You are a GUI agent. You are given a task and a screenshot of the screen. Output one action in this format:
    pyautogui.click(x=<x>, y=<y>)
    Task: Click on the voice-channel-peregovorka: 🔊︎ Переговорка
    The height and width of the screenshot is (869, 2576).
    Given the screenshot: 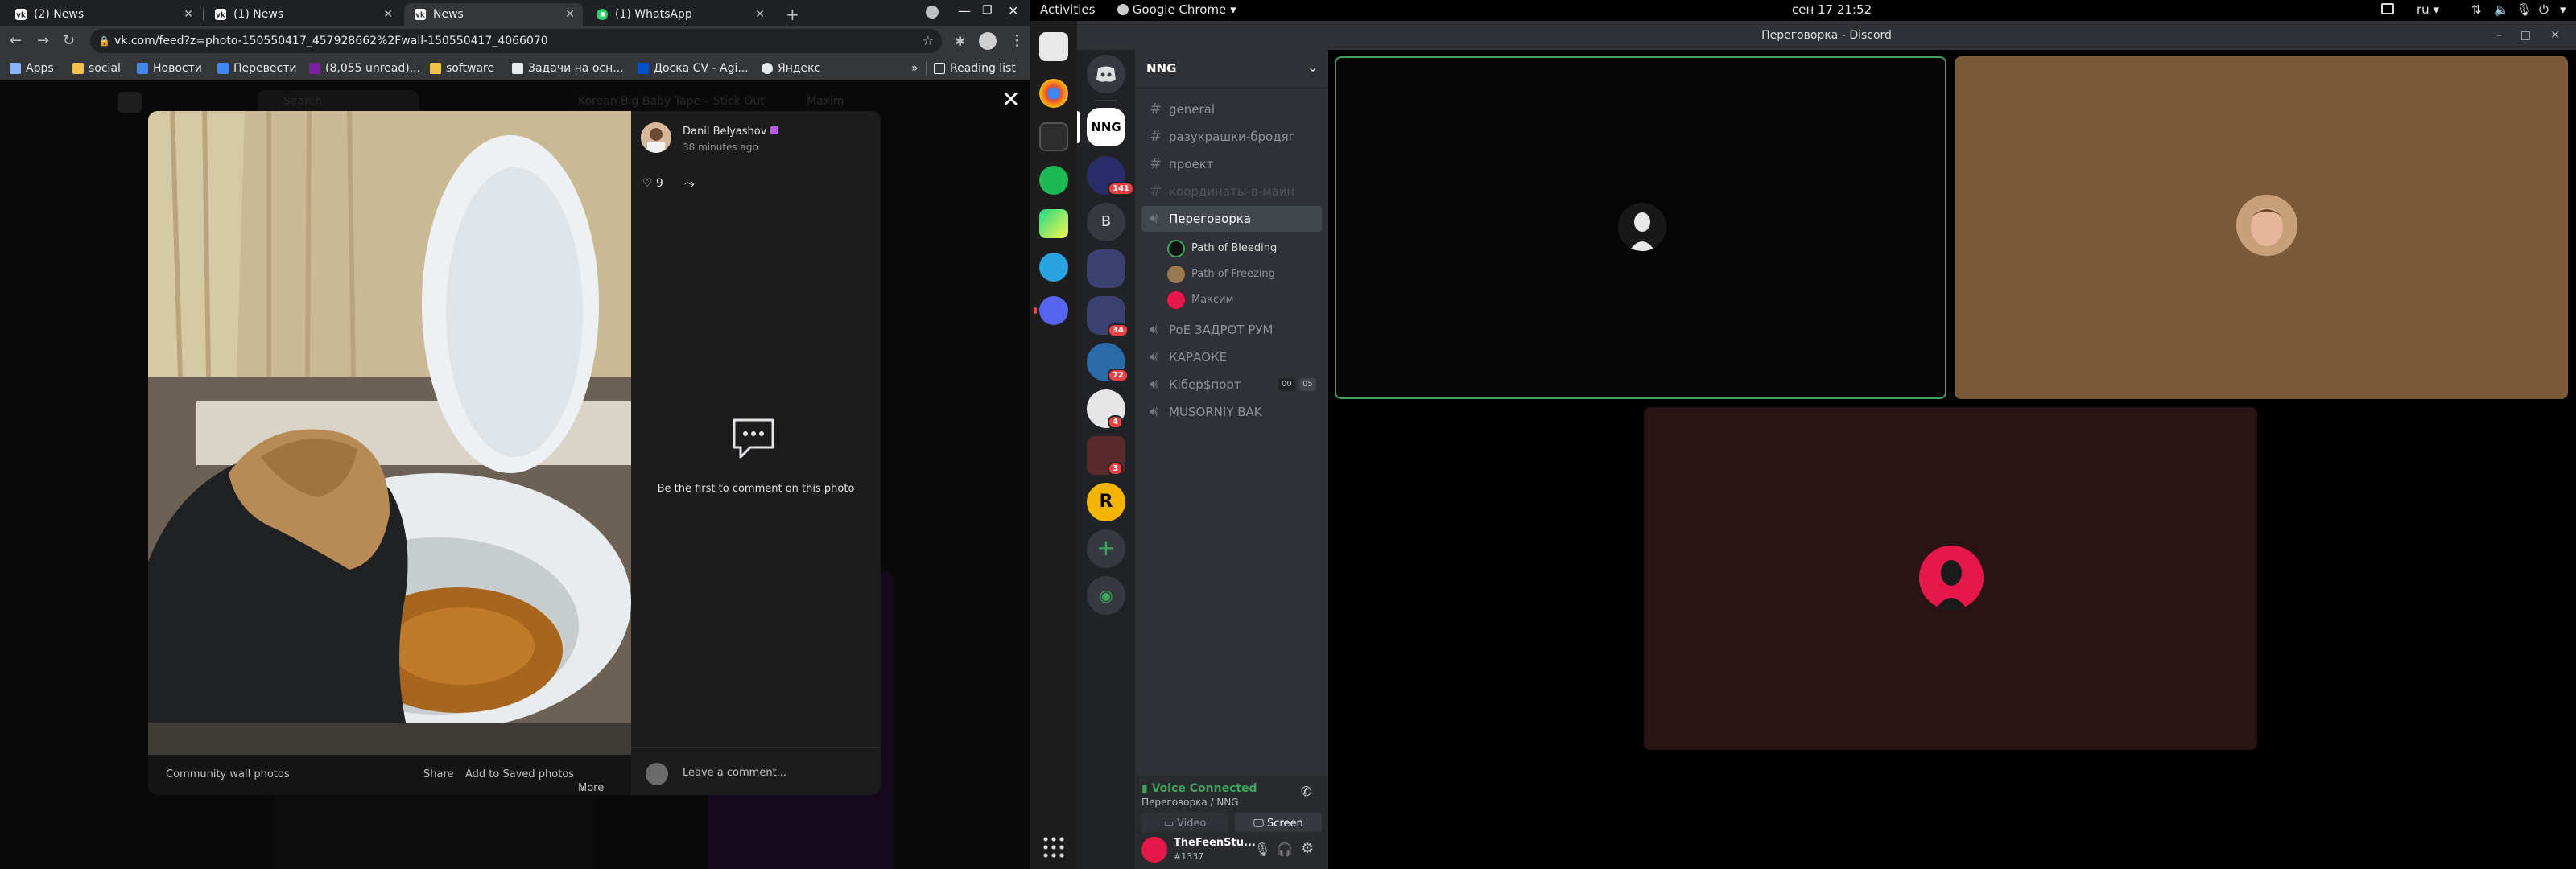 What is the action you would take?
    pyautogui.click(x=1231, y=219)
    